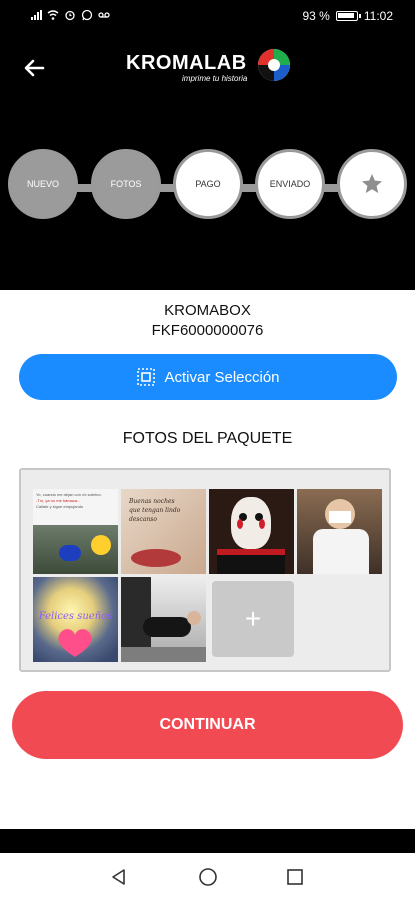 The height and width of the screenshot is (900, 415). I want to click on step-label: ENVIADO, so click(290, 184).